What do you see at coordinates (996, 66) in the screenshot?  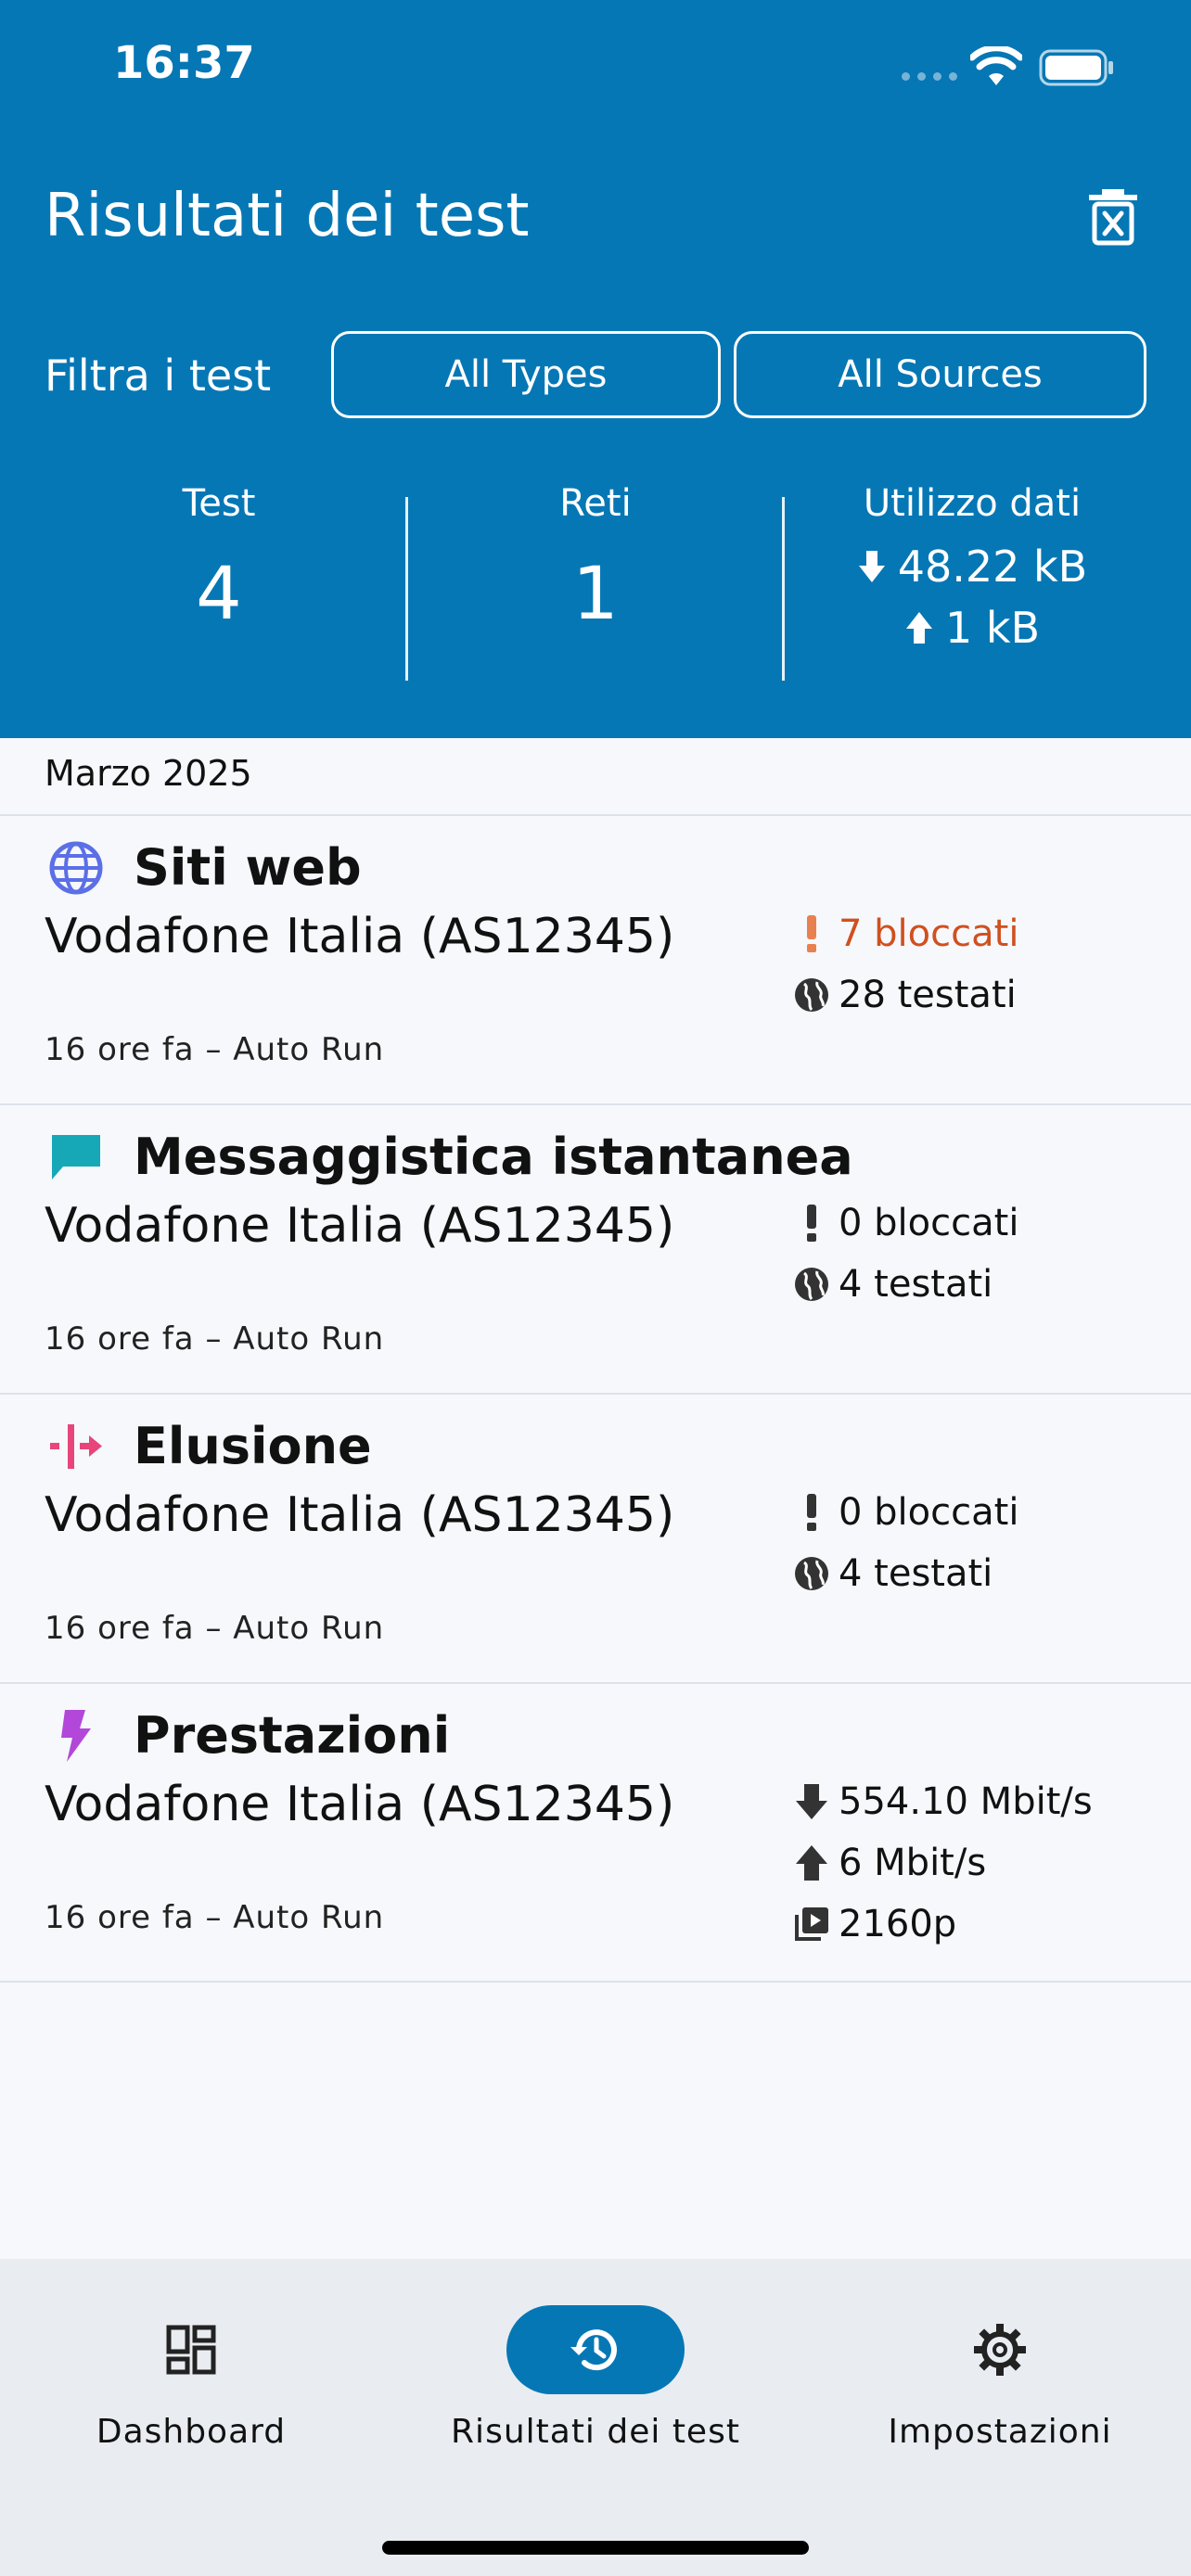 I see `wifi-icon` at bounding box center [996, 66].